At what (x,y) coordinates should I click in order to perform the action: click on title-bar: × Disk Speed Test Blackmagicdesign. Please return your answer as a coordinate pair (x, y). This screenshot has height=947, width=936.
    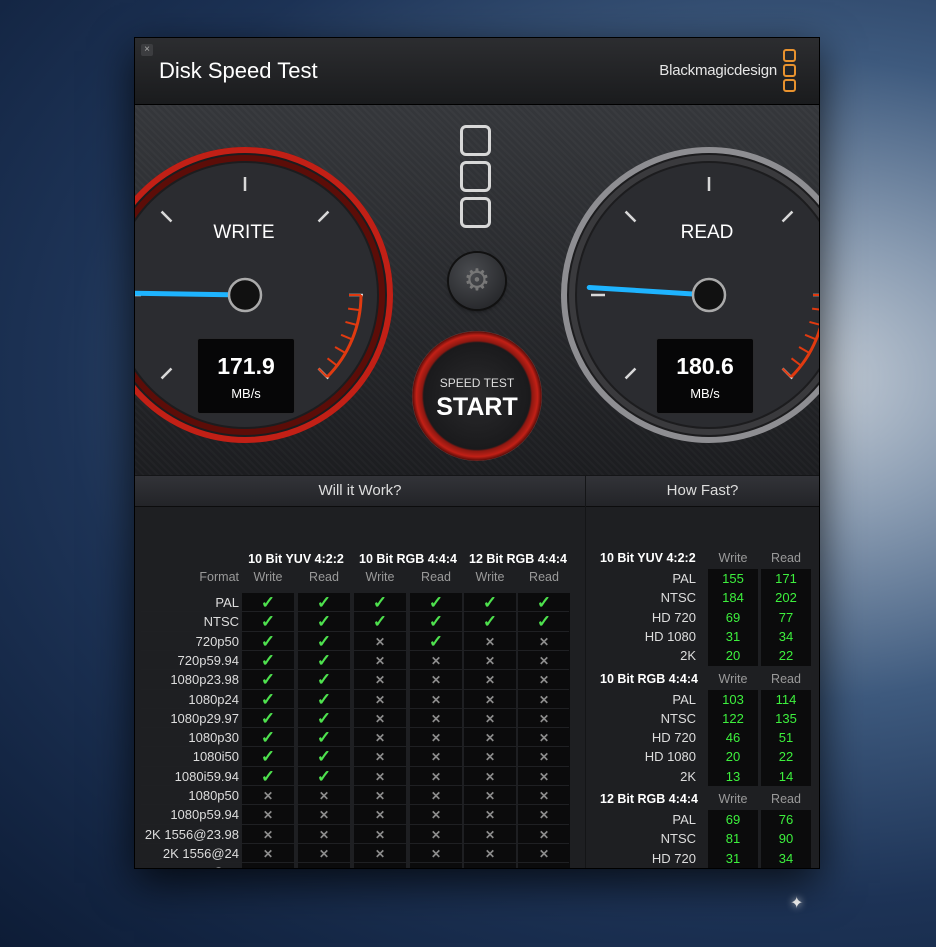
    Looking at the image, I should click on (477, 71).